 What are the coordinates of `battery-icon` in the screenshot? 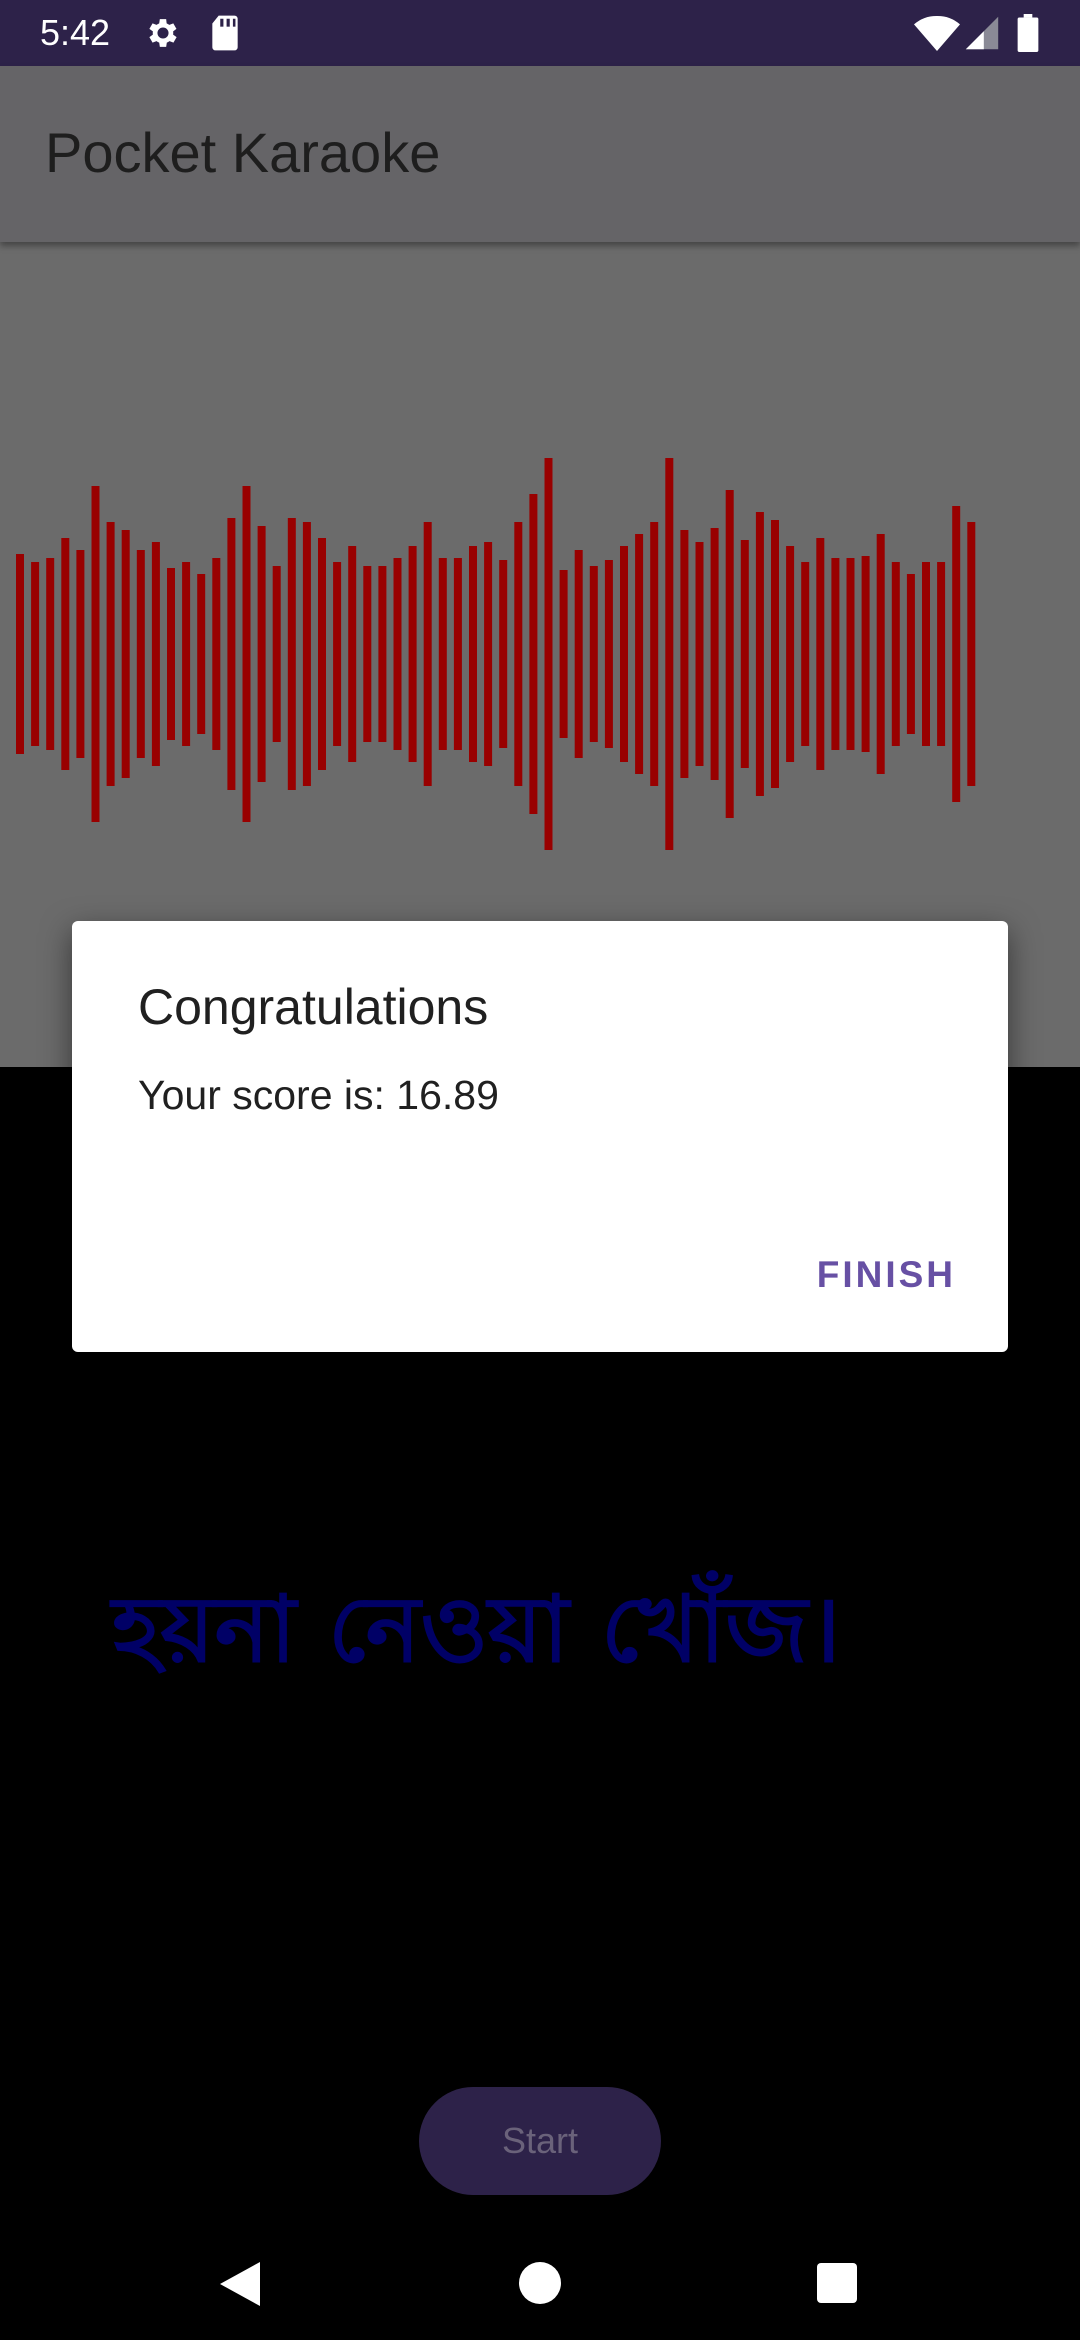 It's located at (1028, 35).